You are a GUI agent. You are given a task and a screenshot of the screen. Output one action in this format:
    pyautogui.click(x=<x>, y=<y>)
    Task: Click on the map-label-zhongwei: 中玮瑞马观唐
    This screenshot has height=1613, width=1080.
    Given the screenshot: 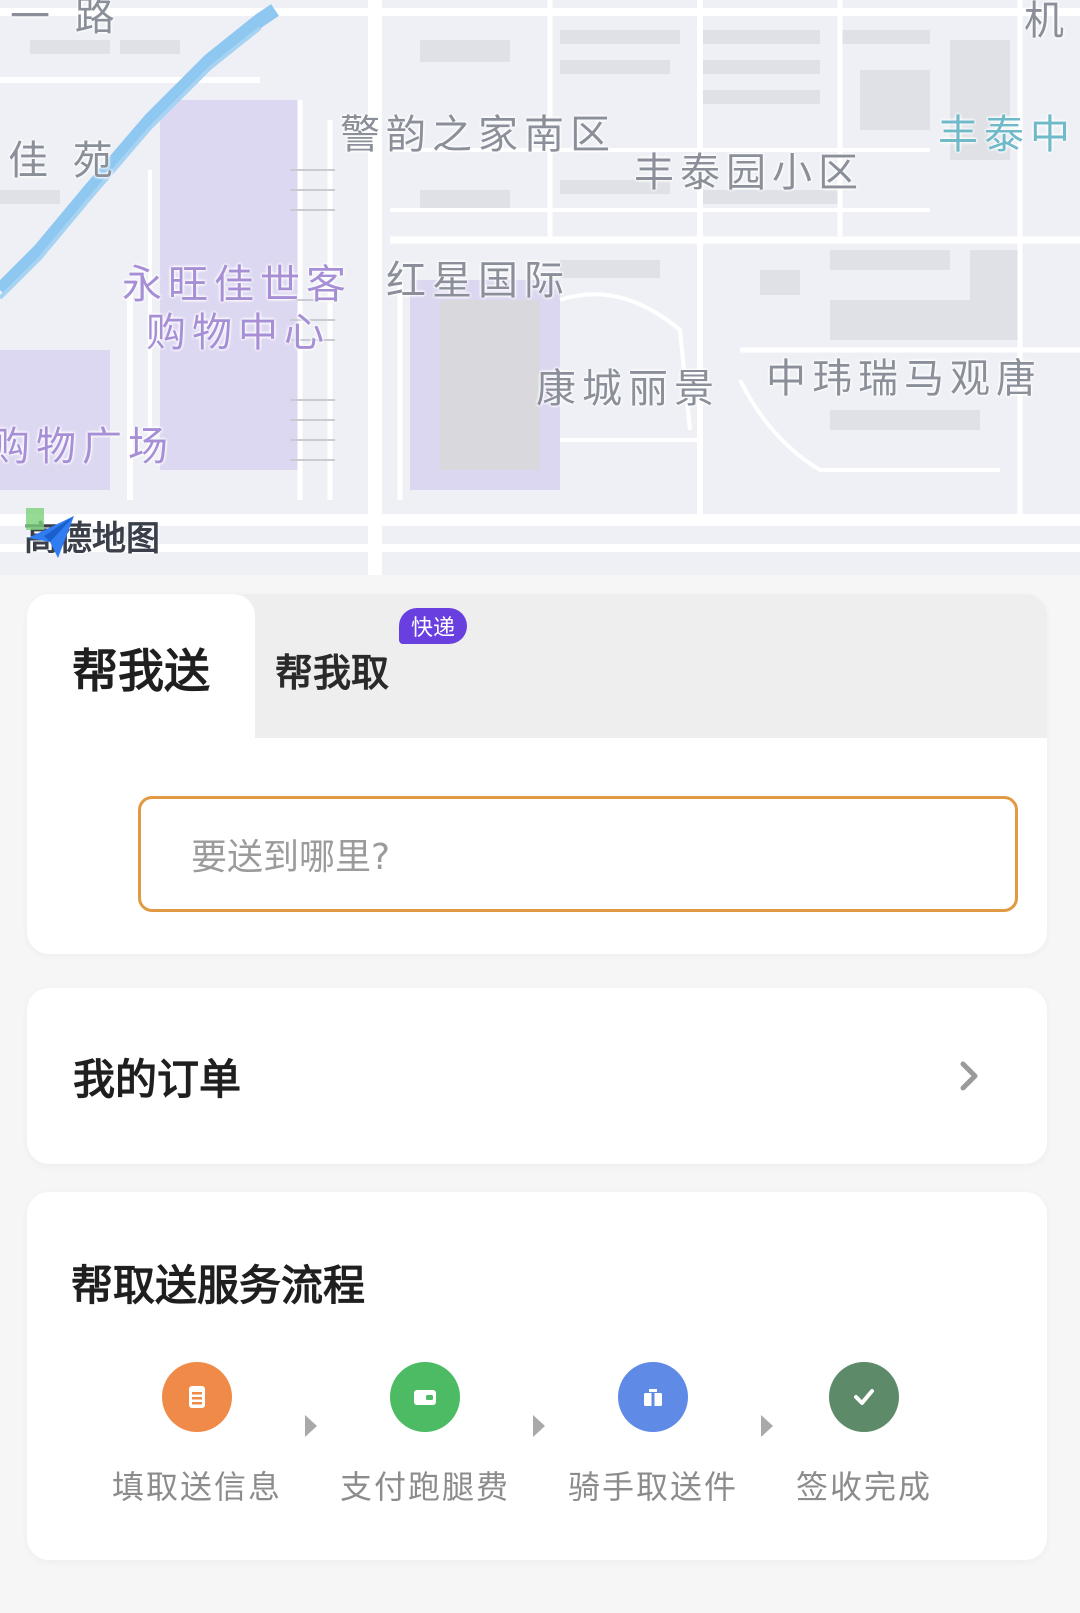 What is the action you would take?
    pyautogui.click(x=904, y=379)
    